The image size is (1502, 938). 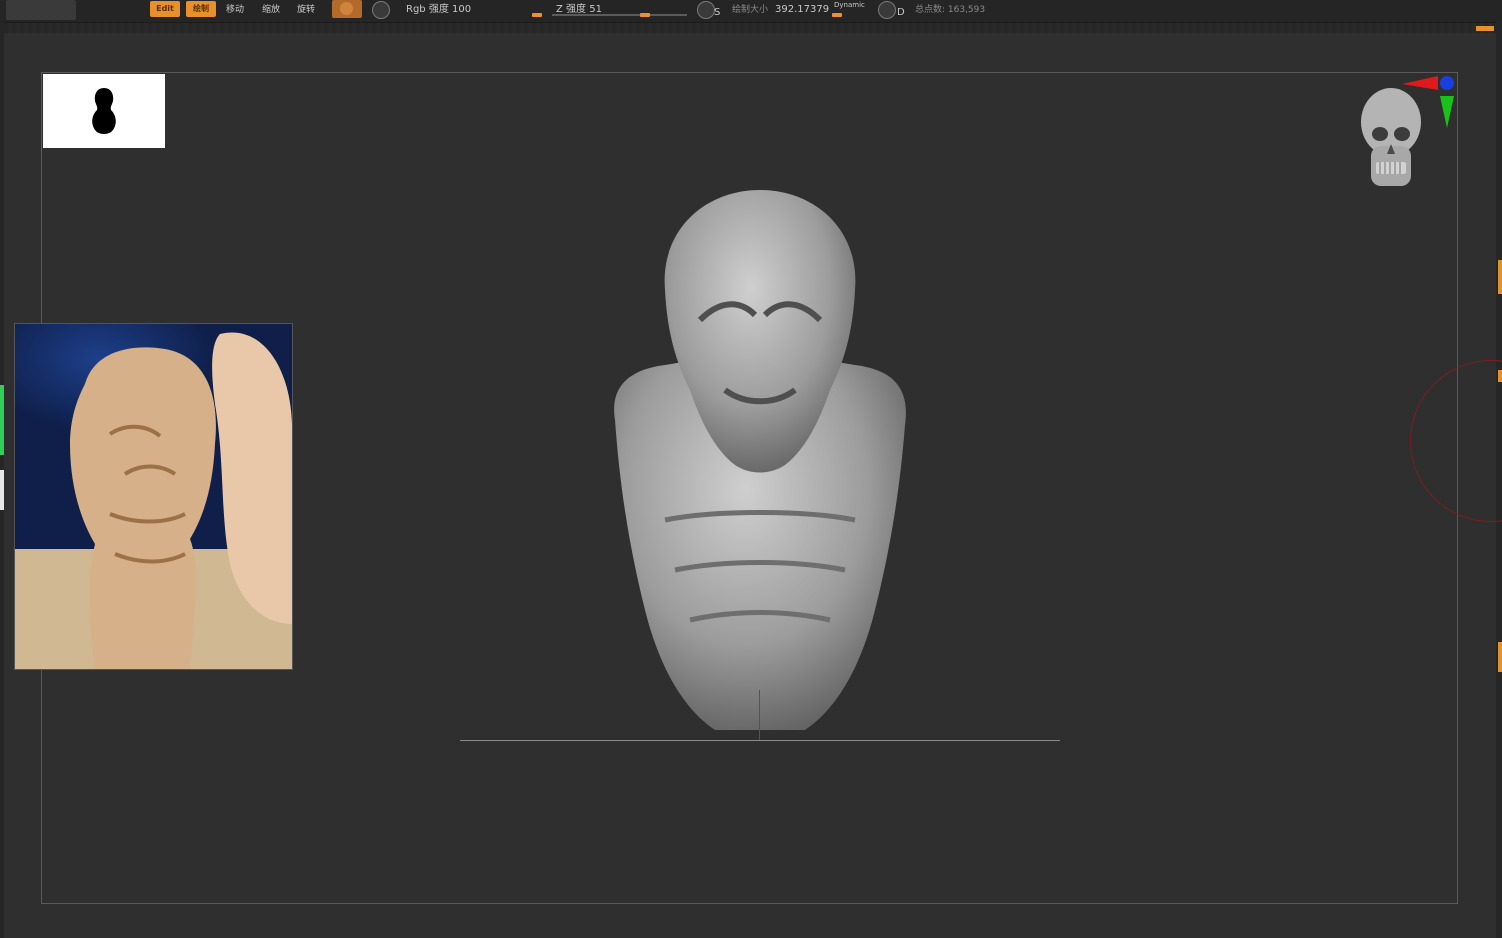 I want to click on right-tray-orange-marker, so click(x=1500, y=277).